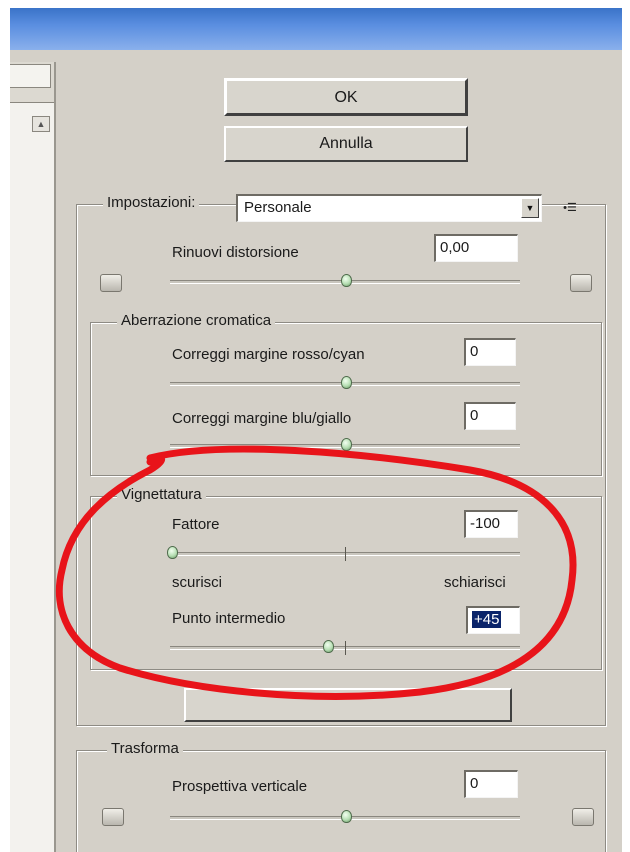 This screenshot has height=852, width=630. Describe the element at coordinates (346, 144) in the screenshot. I see `cancel-button: Annulla` at that location.